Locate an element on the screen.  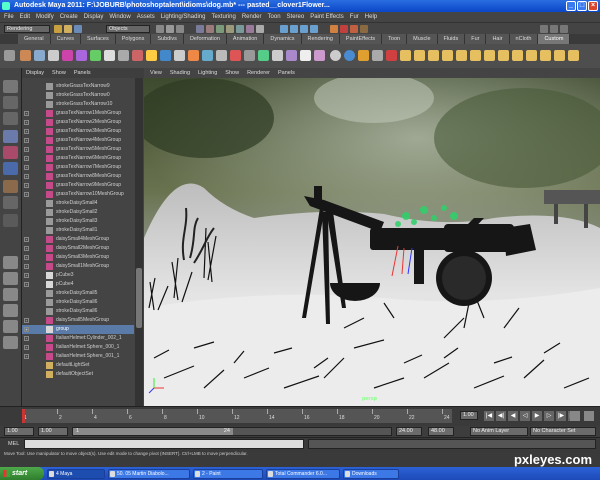
move-tool-icon is located at coordinates (10, 136).